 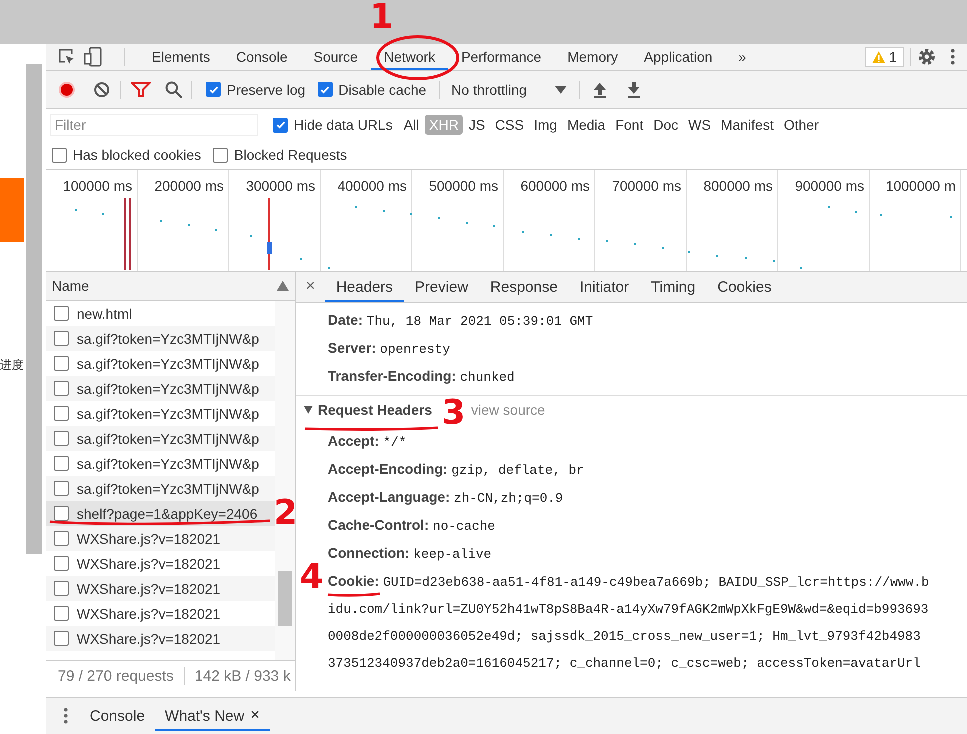 I want to click on warning-icon, so click(x=879, y=57).